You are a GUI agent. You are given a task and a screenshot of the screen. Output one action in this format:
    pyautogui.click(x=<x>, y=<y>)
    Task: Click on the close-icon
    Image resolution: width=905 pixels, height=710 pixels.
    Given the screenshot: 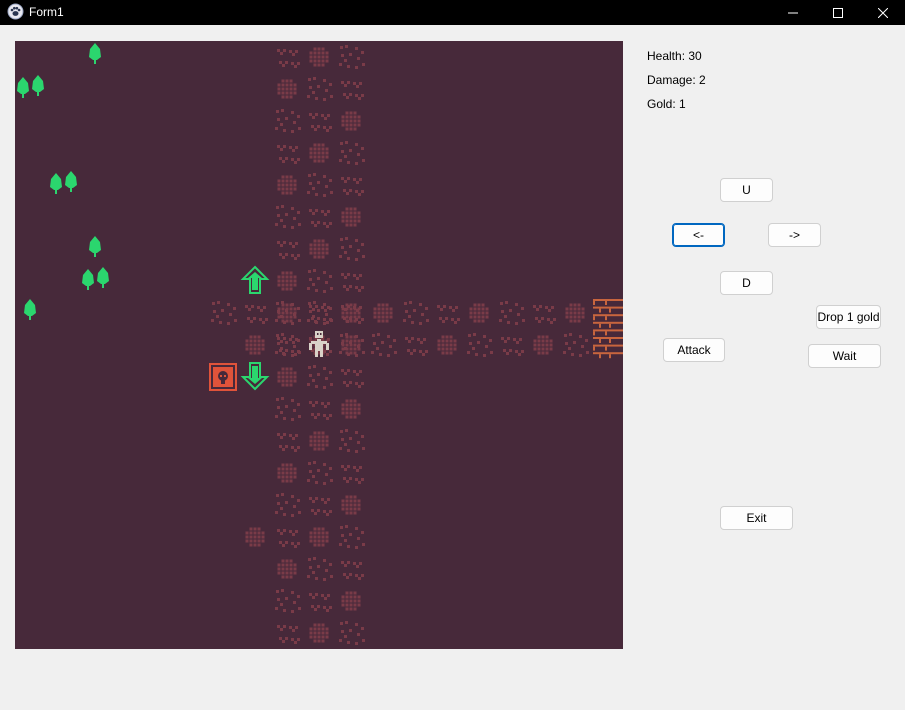 What is the action you would take?
    pyautogui.click(x=883, y=12)
    